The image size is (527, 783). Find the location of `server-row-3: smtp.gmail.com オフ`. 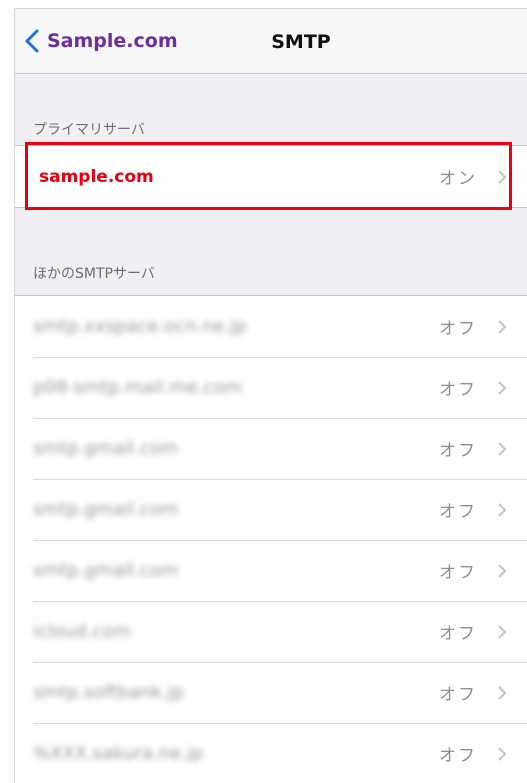

server-row-3: smtp.gmail.com オフ is located at coordinates (271, 448).